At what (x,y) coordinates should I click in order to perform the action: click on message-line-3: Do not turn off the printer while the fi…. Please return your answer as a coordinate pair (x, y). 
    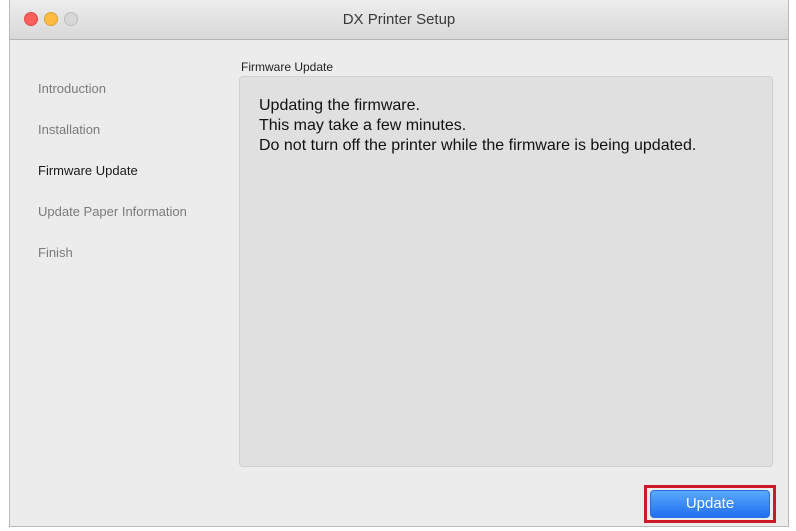
    Looking at the image, I should click on (478, 145).